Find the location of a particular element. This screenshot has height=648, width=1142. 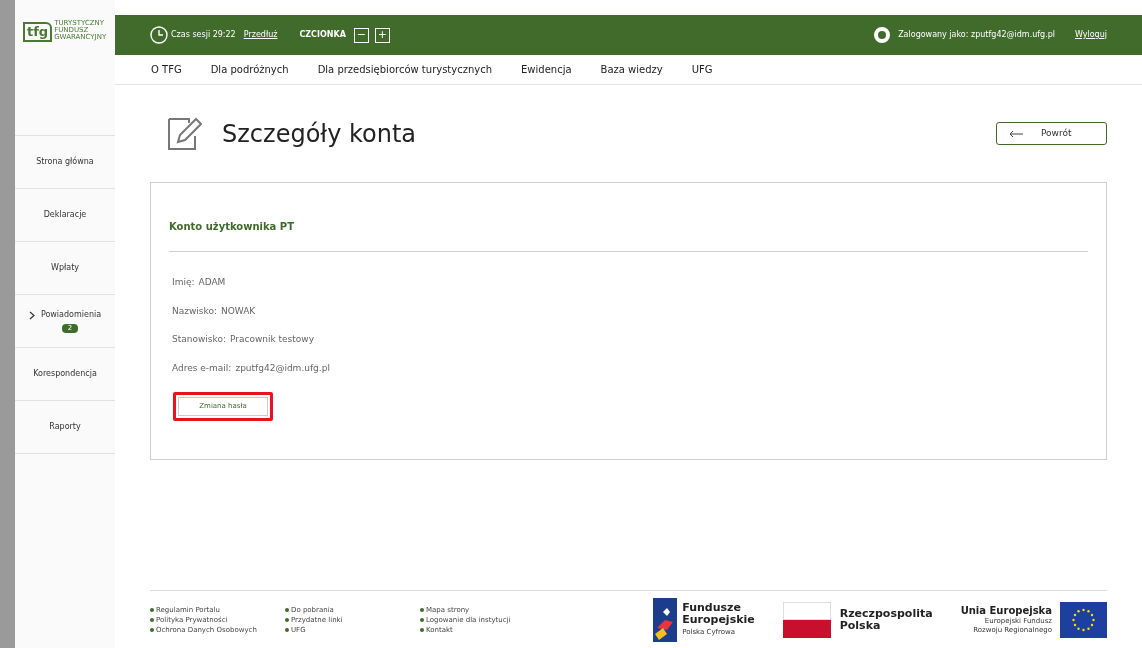

session-timer: Czas sesji 29:22 is located at coordinates (203, 35).